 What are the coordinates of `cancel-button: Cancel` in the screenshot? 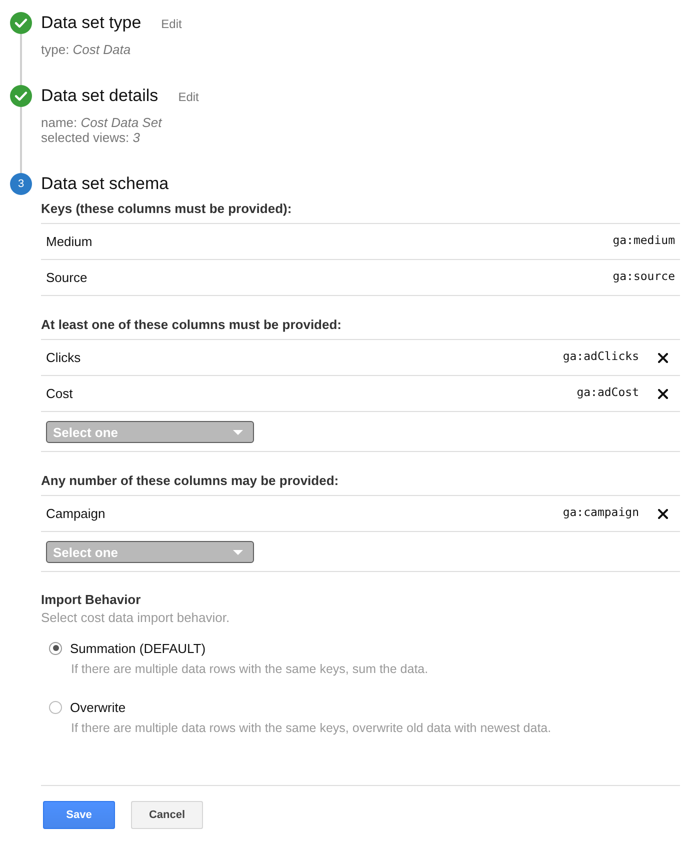 It's located at (167, 815).